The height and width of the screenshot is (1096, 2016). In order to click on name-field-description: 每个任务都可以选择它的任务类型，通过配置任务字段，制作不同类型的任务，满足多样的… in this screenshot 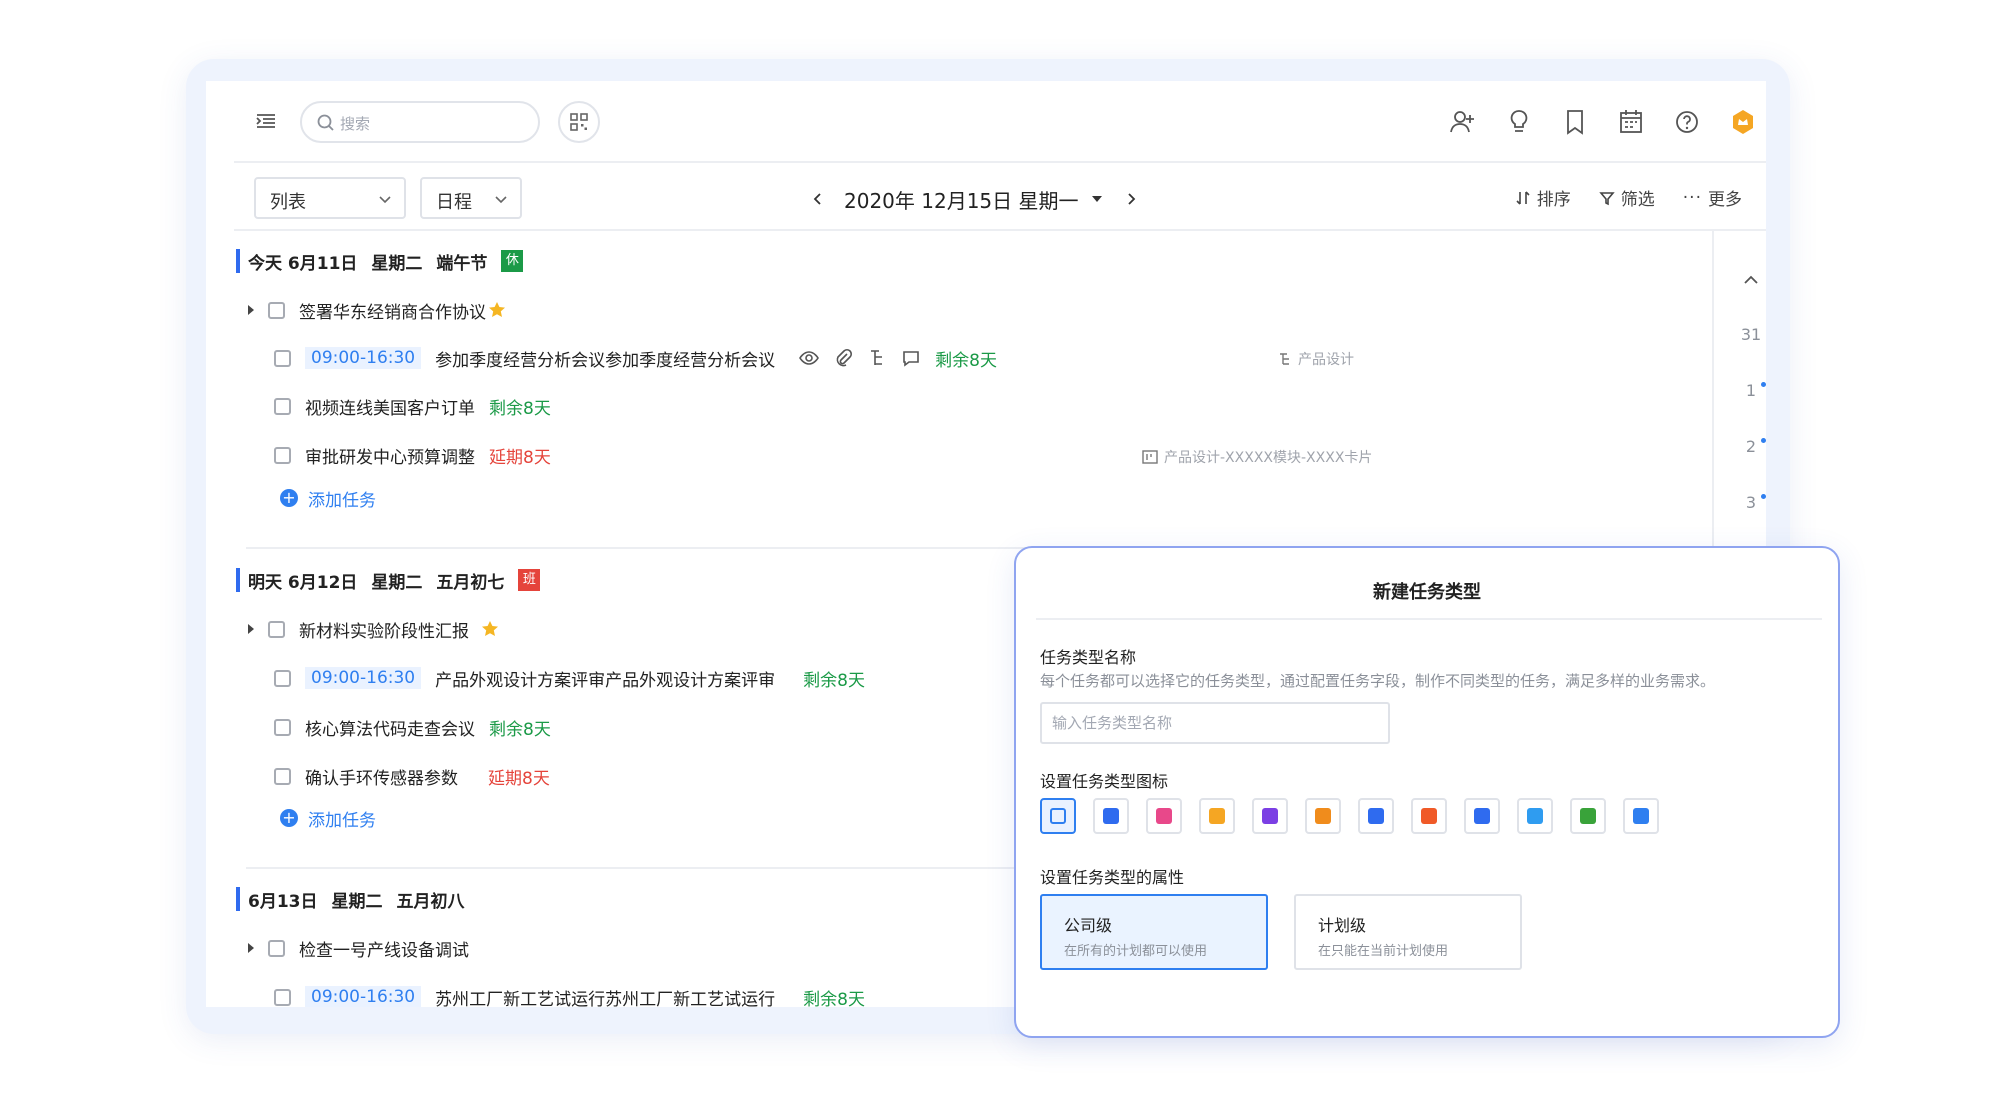, I will do `click(1378, 681)`.